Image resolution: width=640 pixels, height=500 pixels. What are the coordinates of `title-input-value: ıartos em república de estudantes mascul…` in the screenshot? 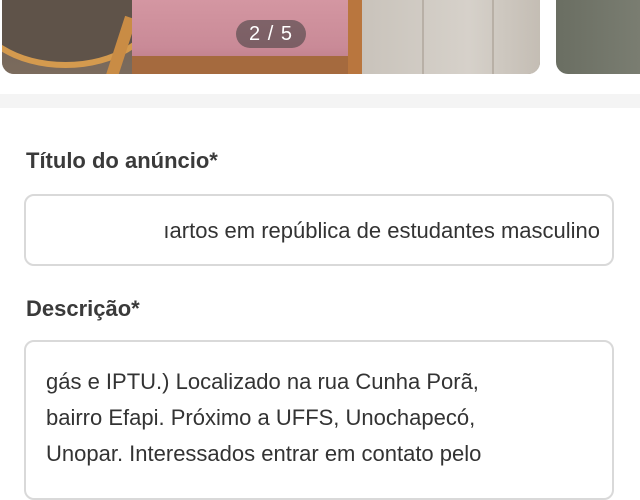 It's located at (381, 230).